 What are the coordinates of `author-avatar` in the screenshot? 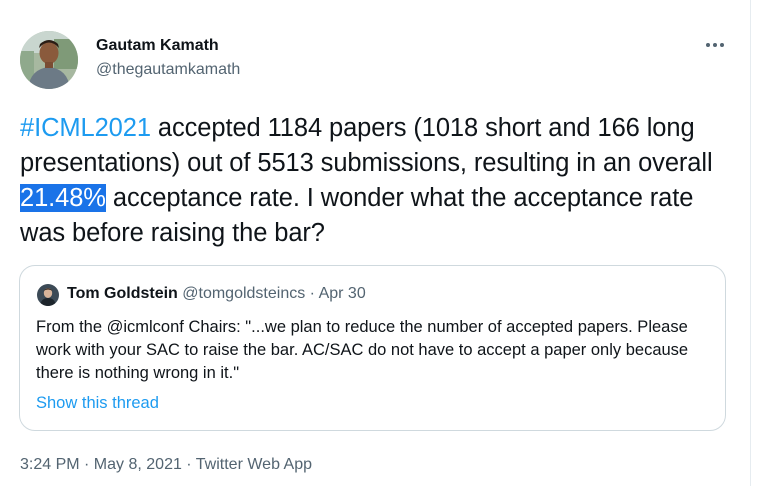 It's located at (49, 60).